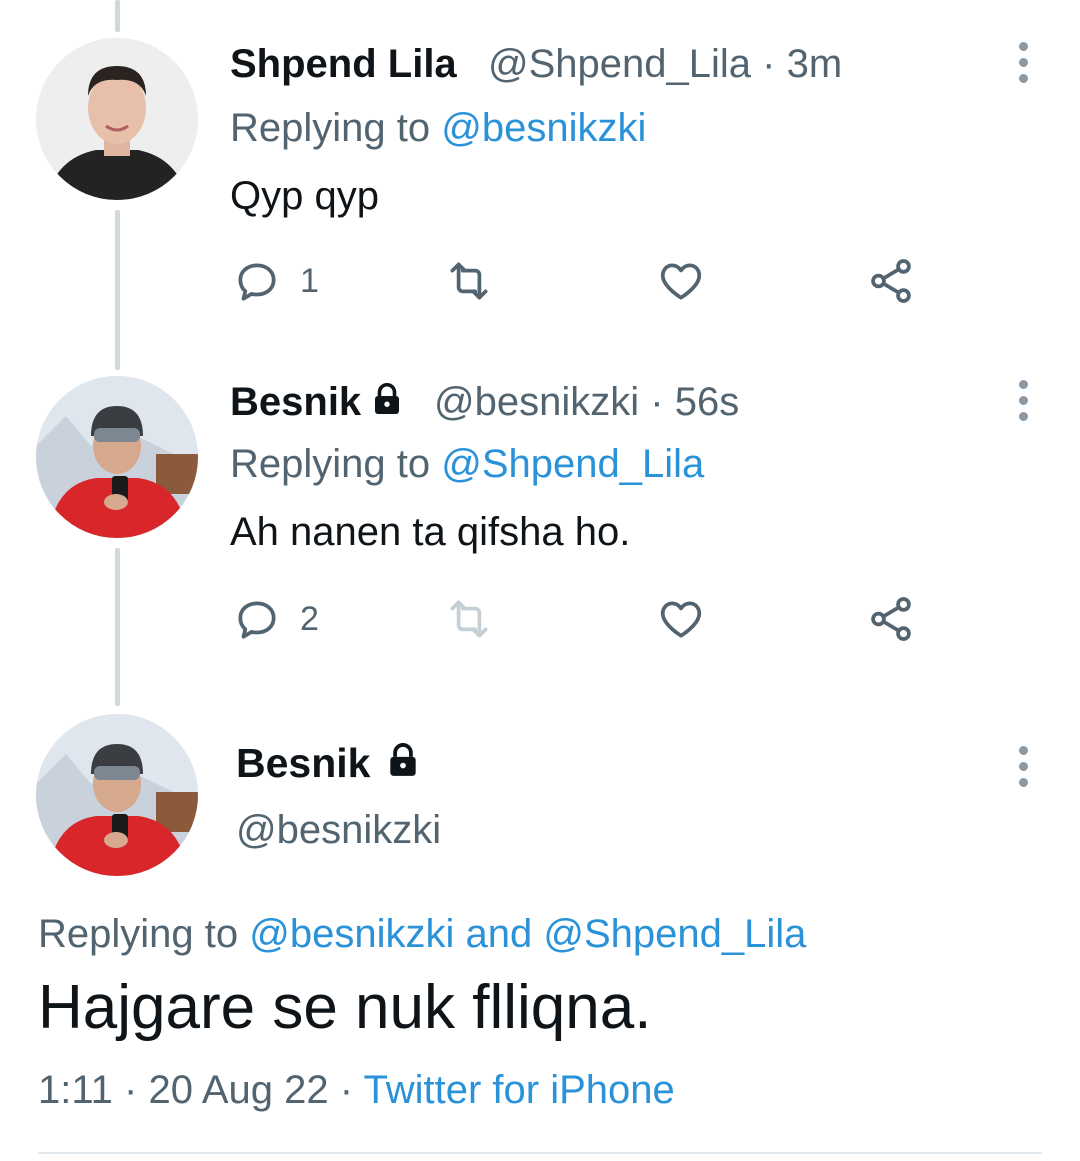  Describe the element at coordinates (499, 934) in the screenshot. I see `replying-and: and` at that location.